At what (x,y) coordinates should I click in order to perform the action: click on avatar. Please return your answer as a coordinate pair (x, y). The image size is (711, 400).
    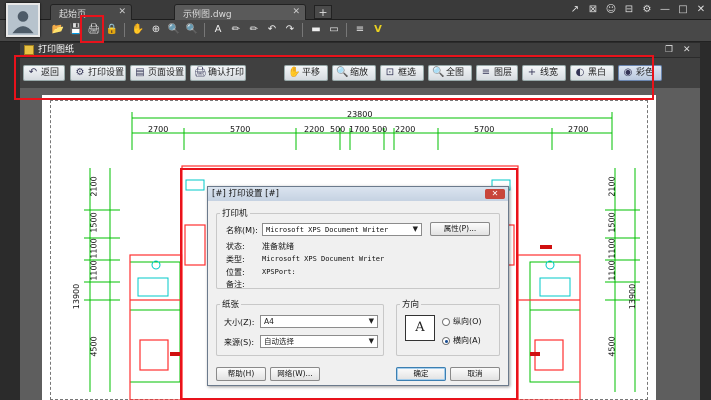
    Looking at the image, I should click on (23, 20).